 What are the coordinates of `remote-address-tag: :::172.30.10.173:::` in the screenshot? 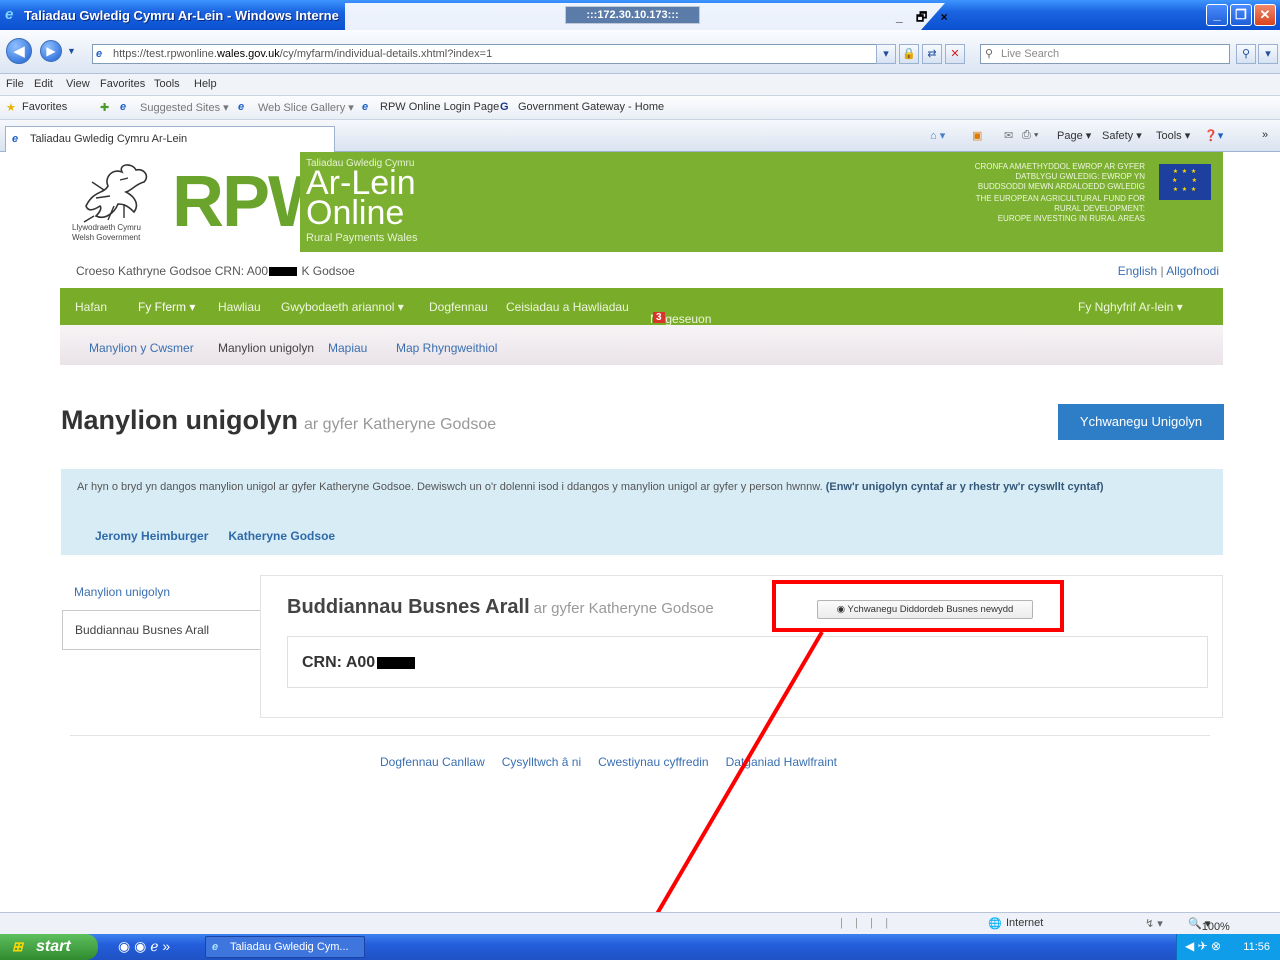 It's located at (632, 15).